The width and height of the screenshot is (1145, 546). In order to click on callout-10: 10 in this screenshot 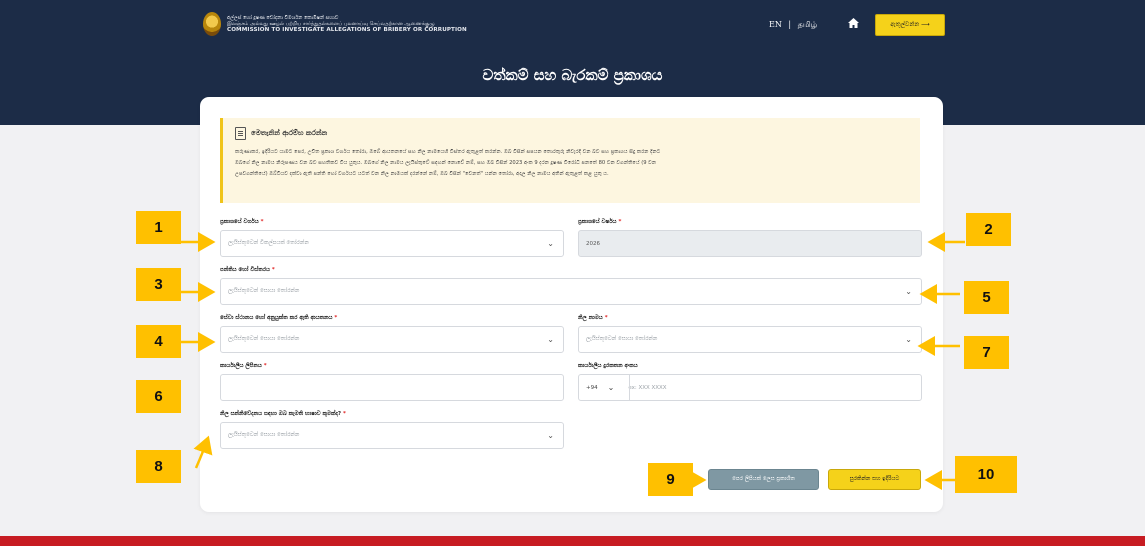, I will do `click(986, 474)`.